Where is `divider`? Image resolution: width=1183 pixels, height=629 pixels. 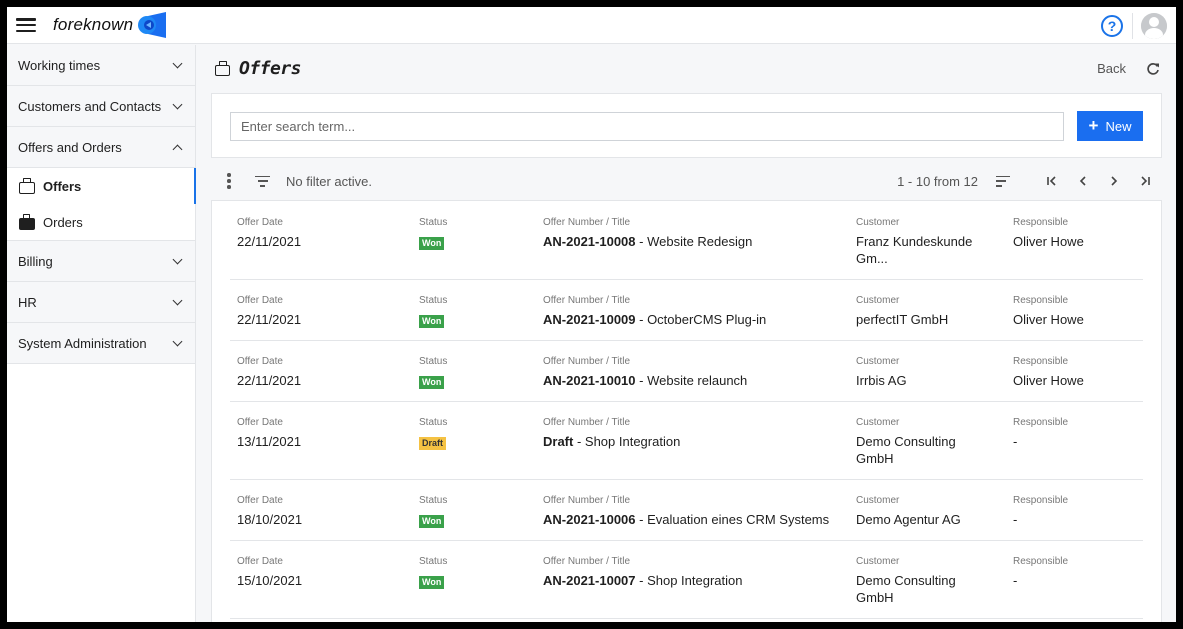
divider is located at coordinates (1132, 25).